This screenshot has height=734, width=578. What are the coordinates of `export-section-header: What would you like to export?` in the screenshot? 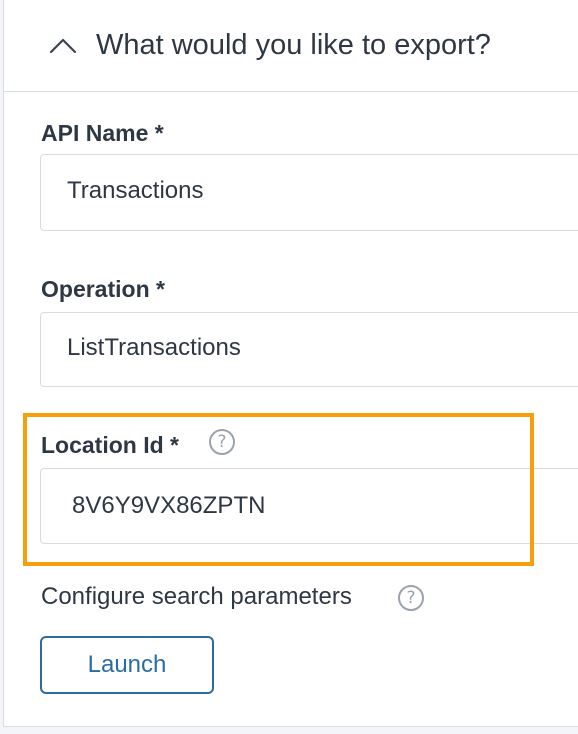 It's located at (291, 46).